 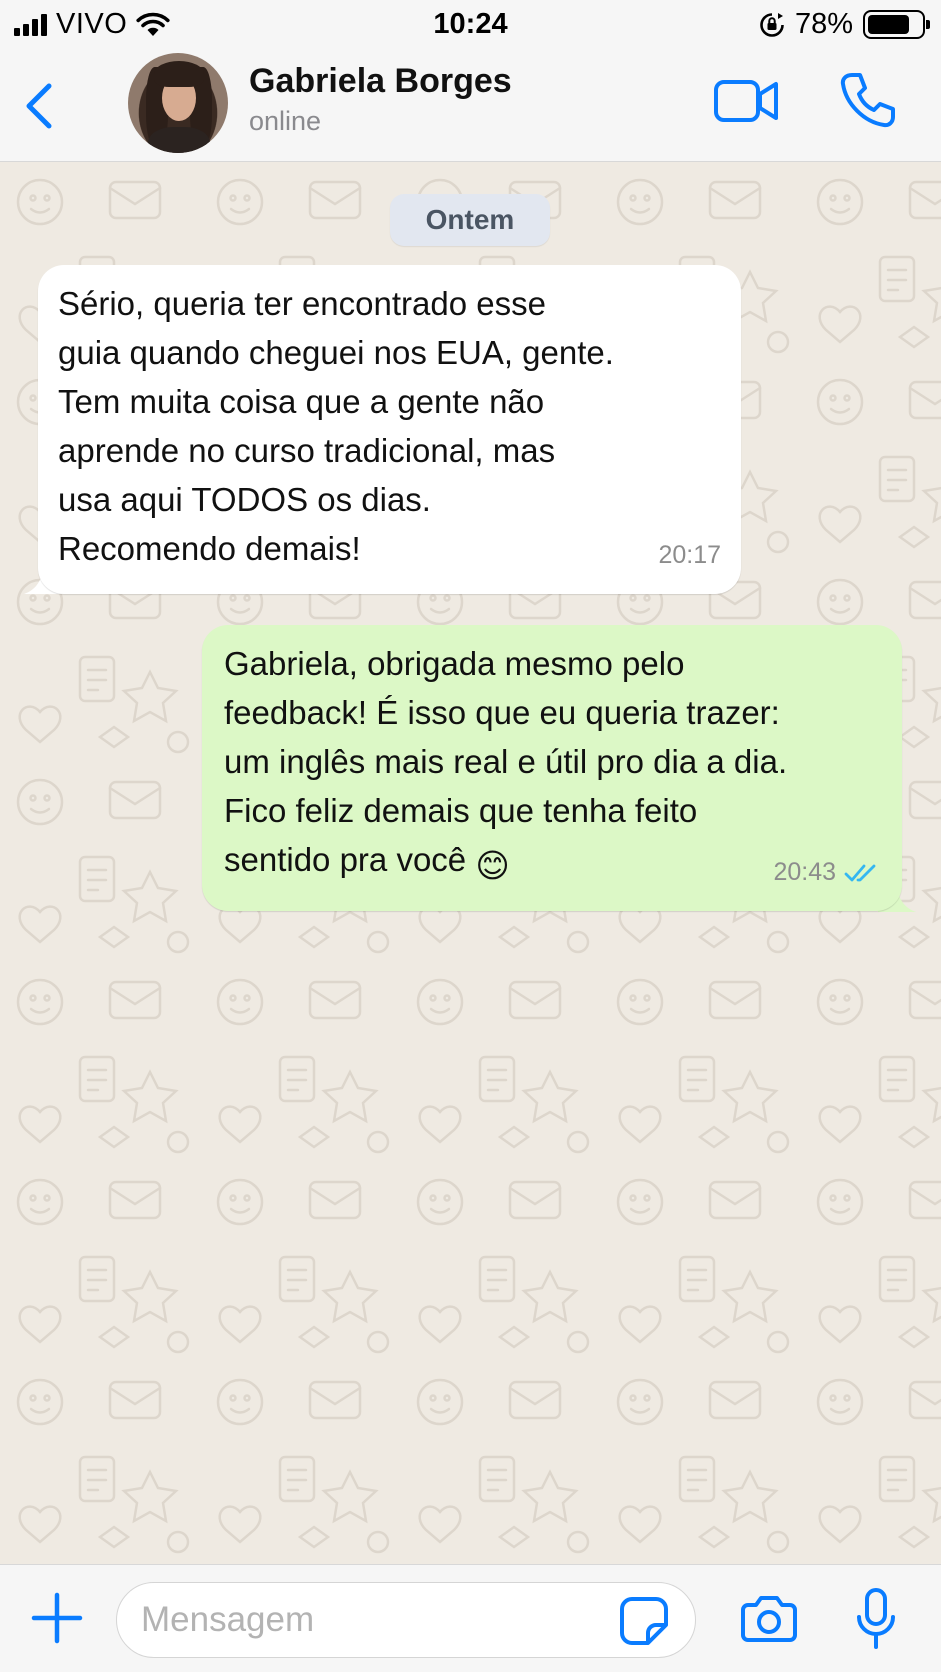 I want to click on message-meta: 20:43, so click(x=827, y=872).